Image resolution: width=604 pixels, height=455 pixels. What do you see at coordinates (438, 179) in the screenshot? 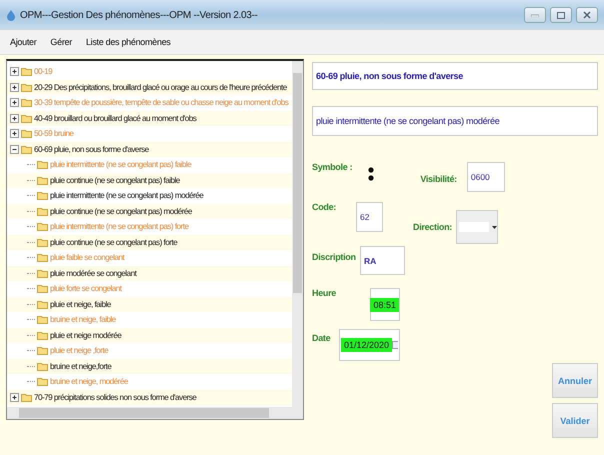
I see `visibility-label: Visibilité:` at bounding box center [438, 179].